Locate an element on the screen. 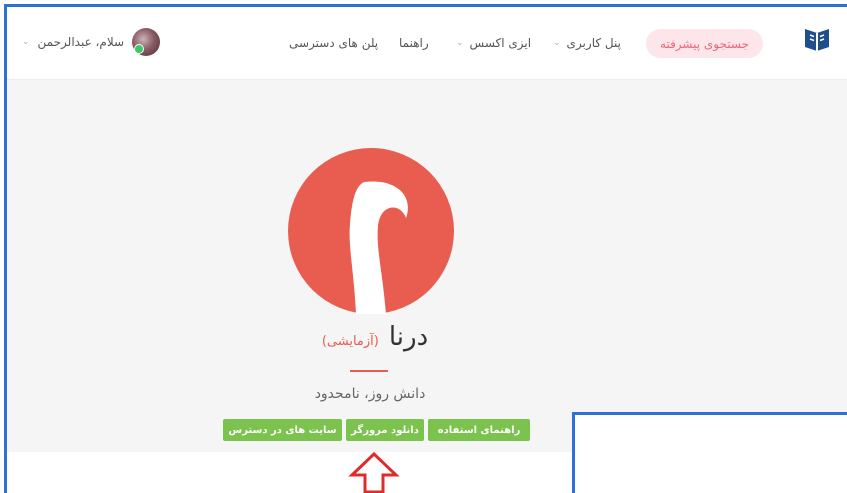 This screenshot has height=493, width=847. product-title: درنا (آزمایشی) is located at coordinates (375, 342).